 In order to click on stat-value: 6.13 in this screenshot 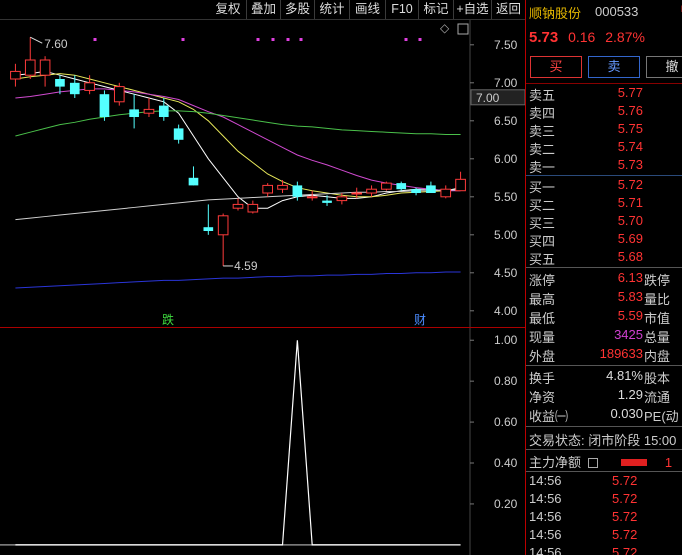, I will do `click(630, 277)`.